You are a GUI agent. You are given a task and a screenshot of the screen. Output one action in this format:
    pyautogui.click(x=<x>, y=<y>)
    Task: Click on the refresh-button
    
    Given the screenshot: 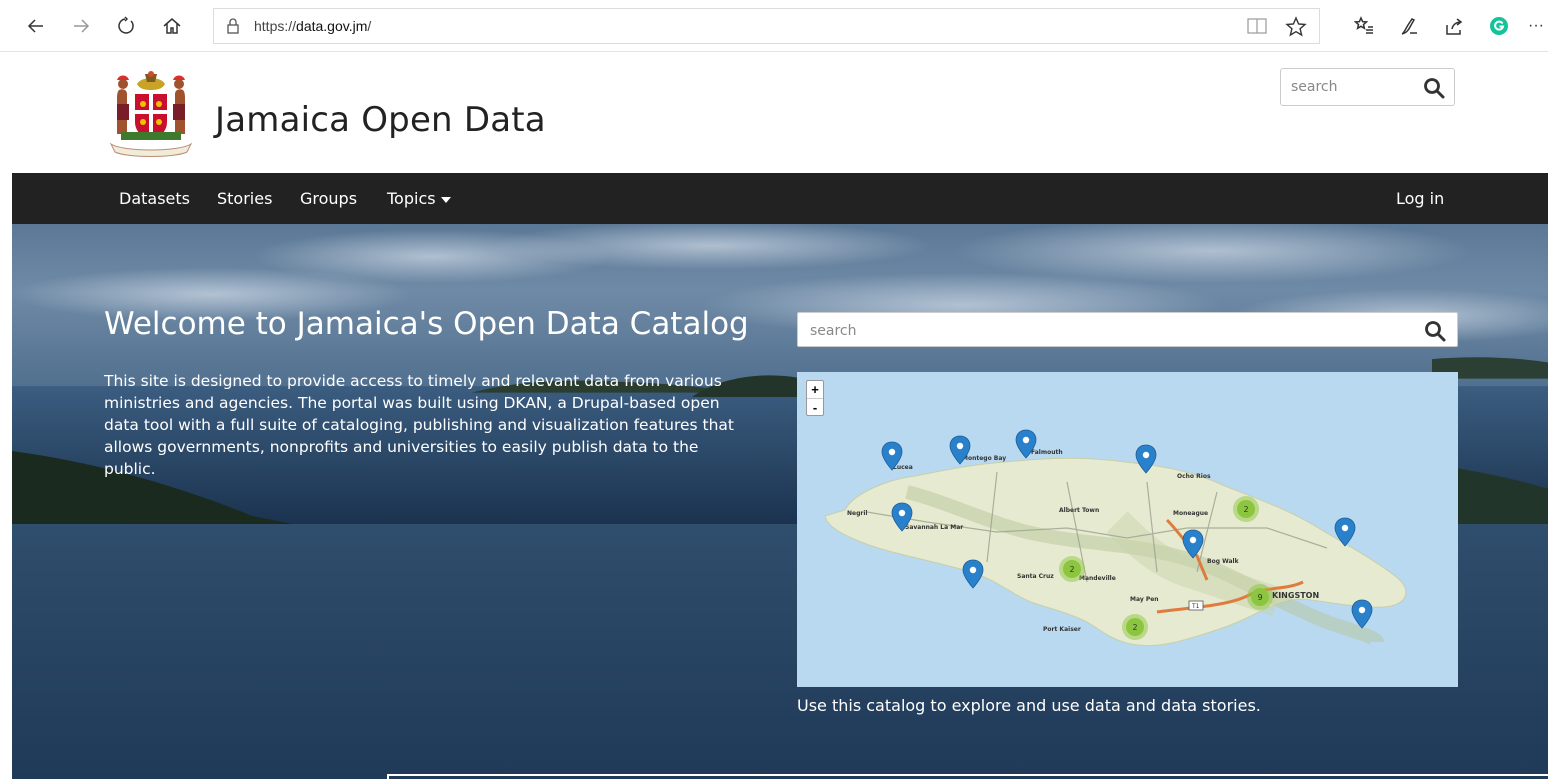 What is the action you would take?
    pyautogui.click(x=126, y=26)
    